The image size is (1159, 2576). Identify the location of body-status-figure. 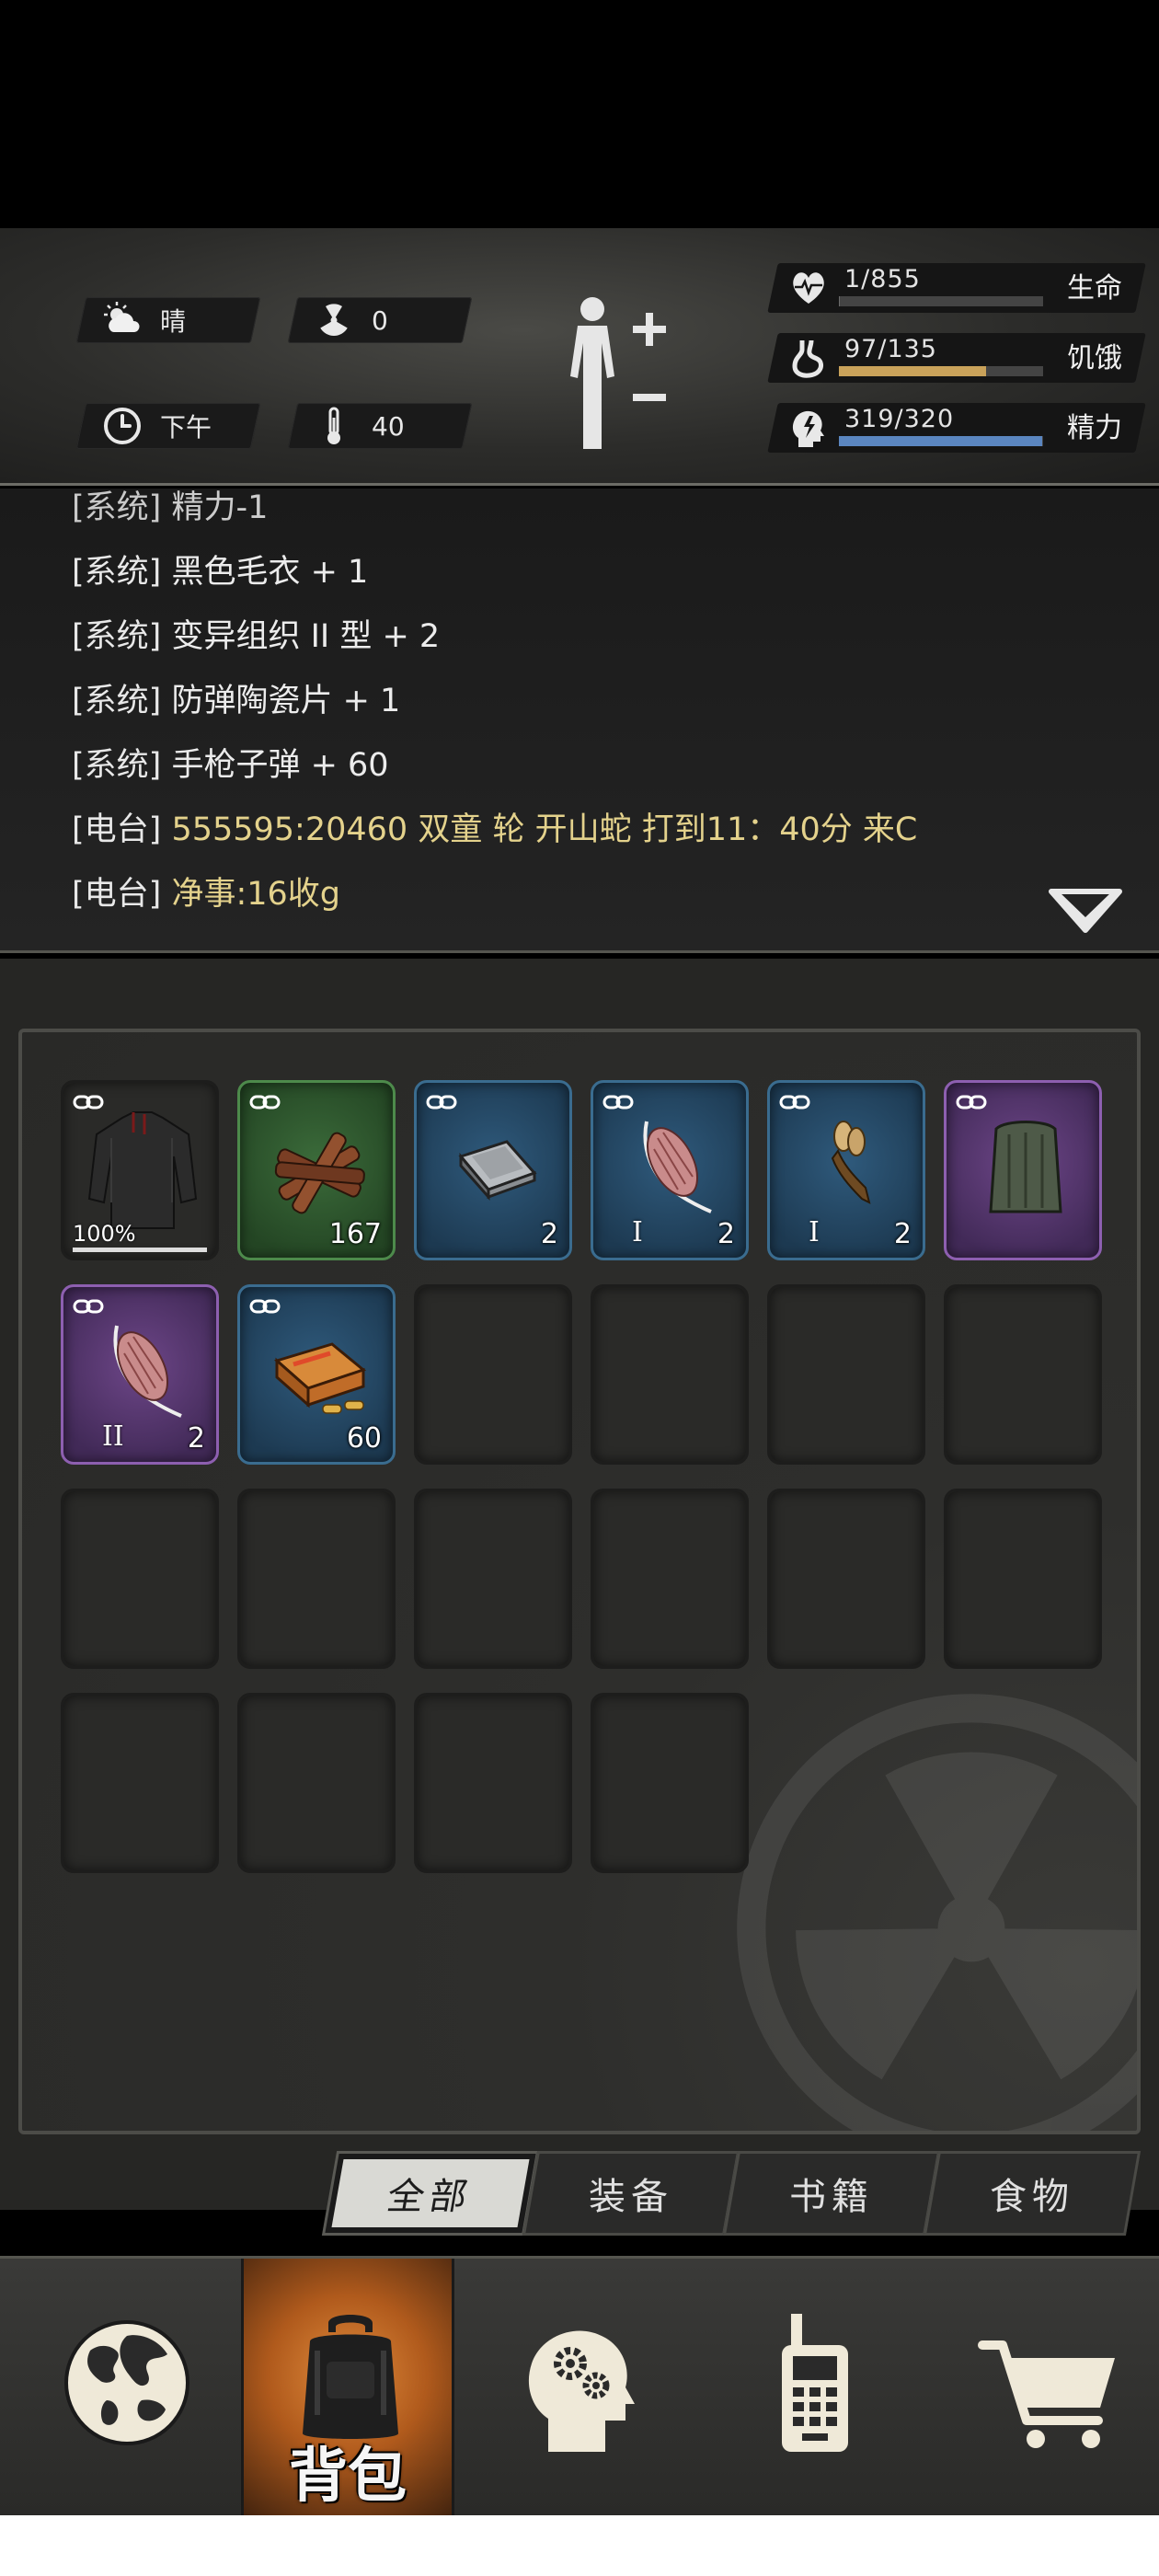
(619, 373).